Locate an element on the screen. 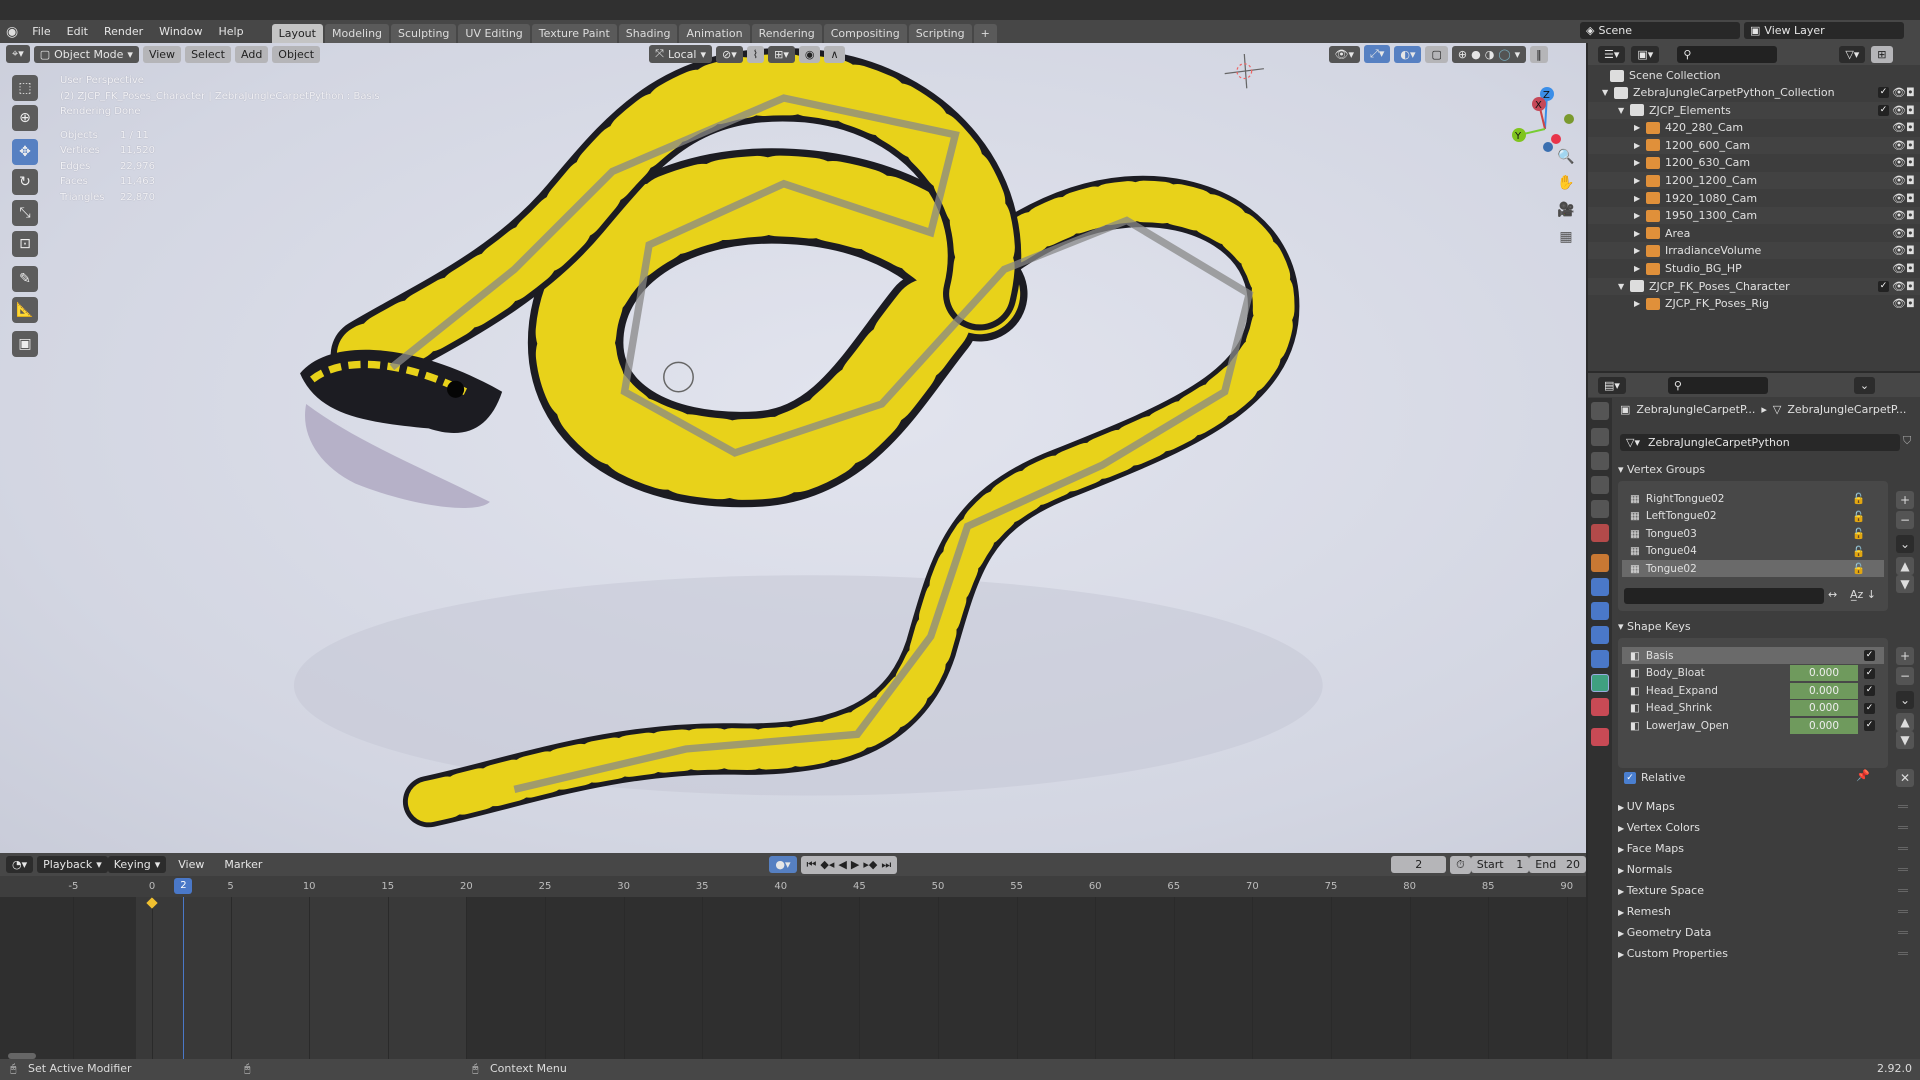  object-mode-dropdown: ▢ Object Mode ▾ is located at coordinates (86, 54).